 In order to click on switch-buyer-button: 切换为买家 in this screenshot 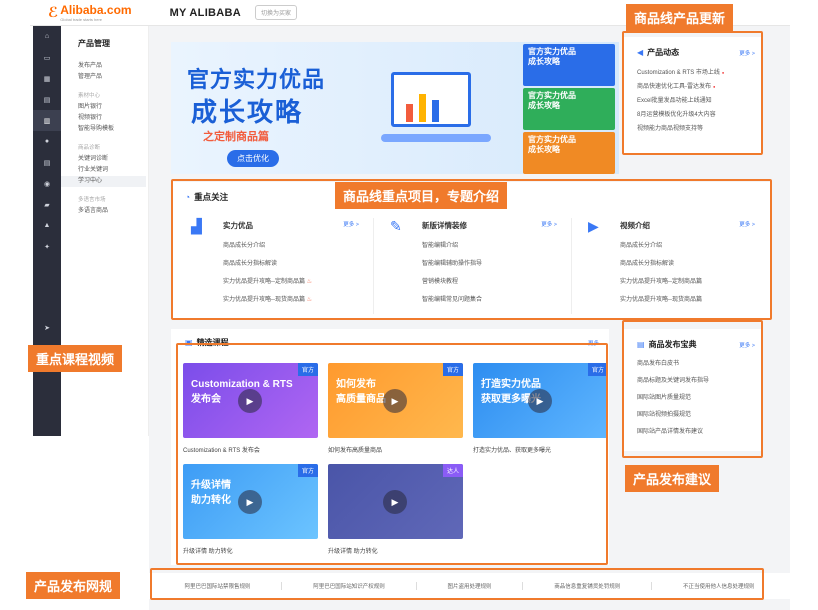, I will do `click(276, 12)`.